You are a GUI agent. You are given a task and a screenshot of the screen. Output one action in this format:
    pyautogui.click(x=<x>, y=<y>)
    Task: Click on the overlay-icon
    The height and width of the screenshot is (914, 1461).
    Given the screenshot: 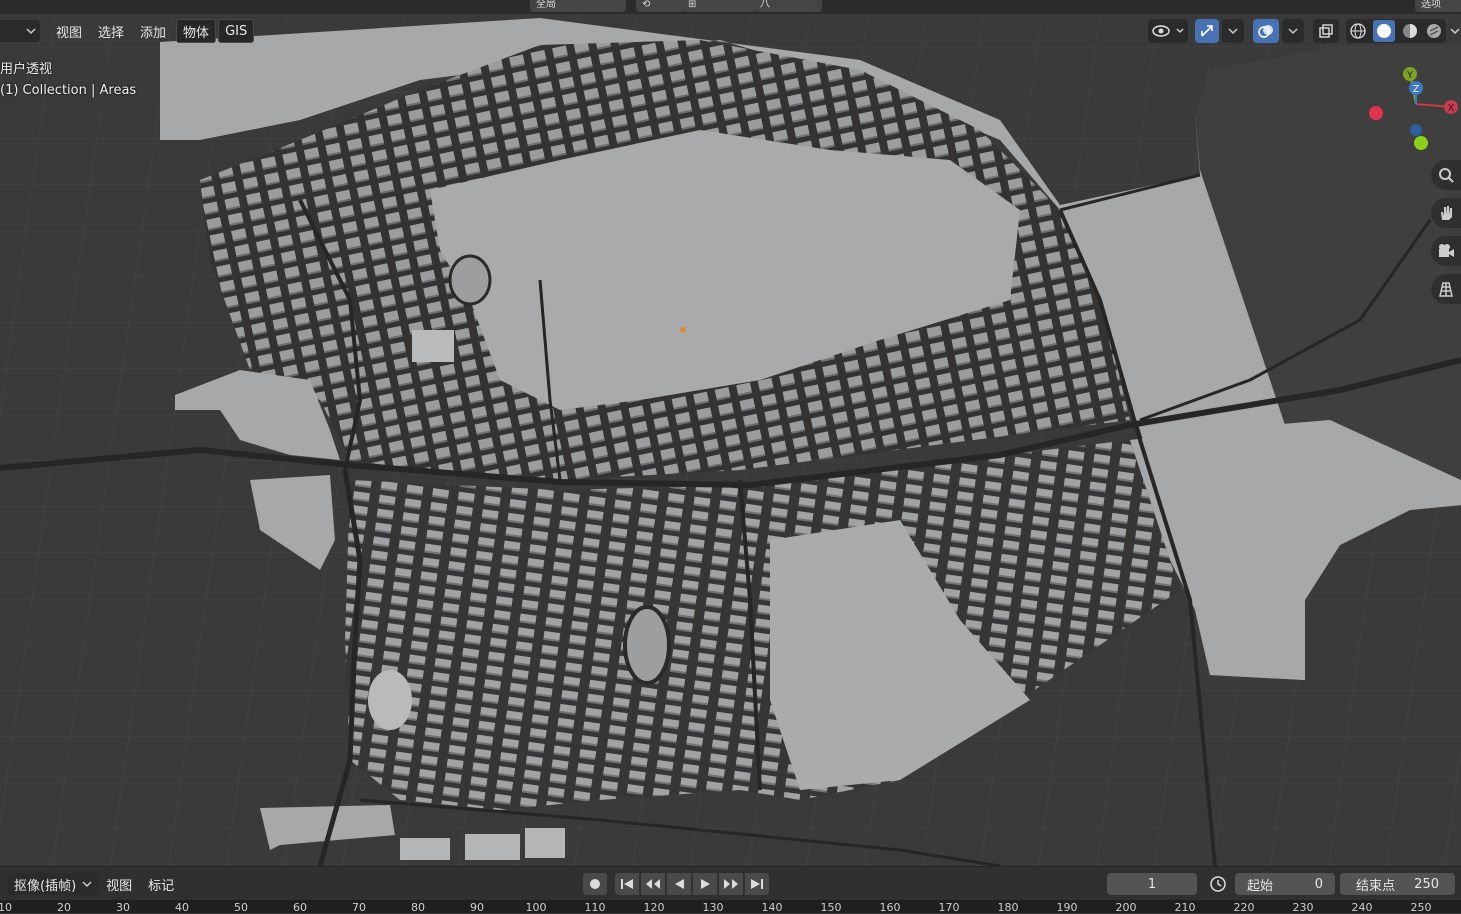 What is the action you would take?
    pyautogui.click(x=1266, y=31)
    